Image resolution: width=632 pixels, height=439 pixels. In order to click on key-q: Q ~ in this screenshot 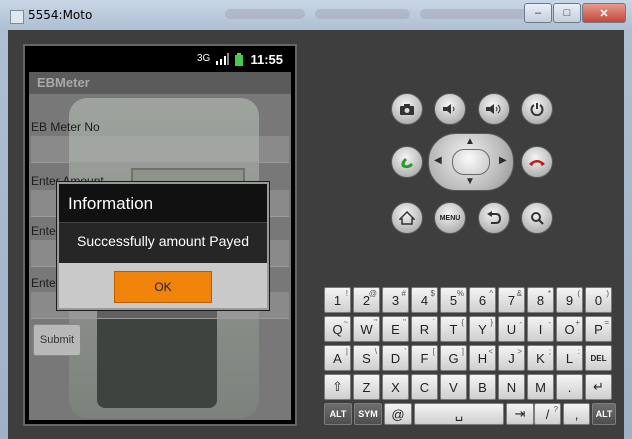, I will do `click(337, 329)`.